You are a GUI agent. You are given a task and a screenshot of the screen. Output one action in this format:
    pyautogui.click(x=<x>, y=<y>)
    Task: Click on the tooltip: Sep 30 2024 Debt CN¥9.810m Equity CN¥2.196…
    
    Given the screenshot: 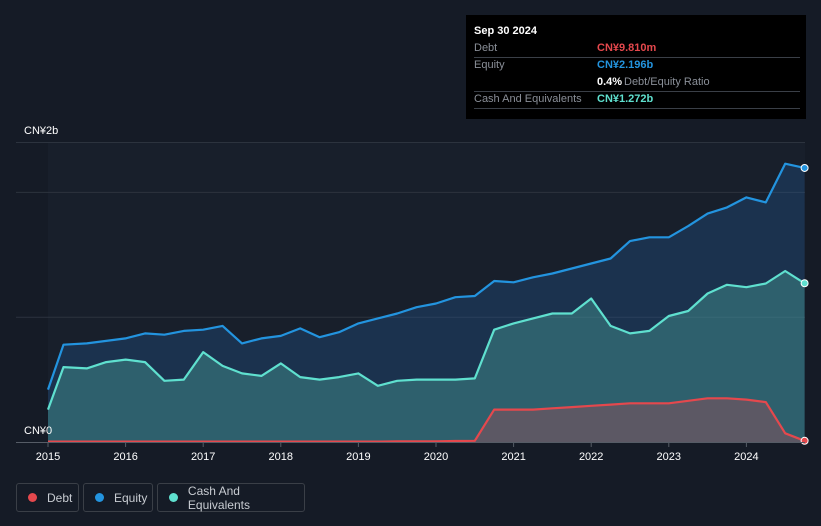 What is the action you would take?
    pyautogui.click(x=636, y=67)
    